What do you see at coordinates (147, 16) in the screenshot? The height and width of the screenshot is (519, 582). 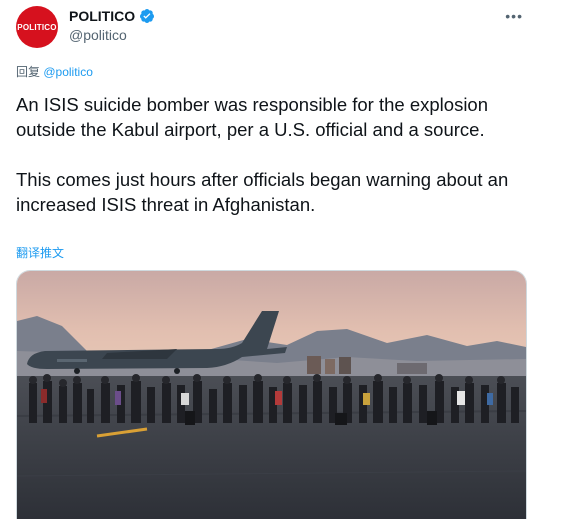 I see `verified-badge-icon` at bounding box center [147, 16].